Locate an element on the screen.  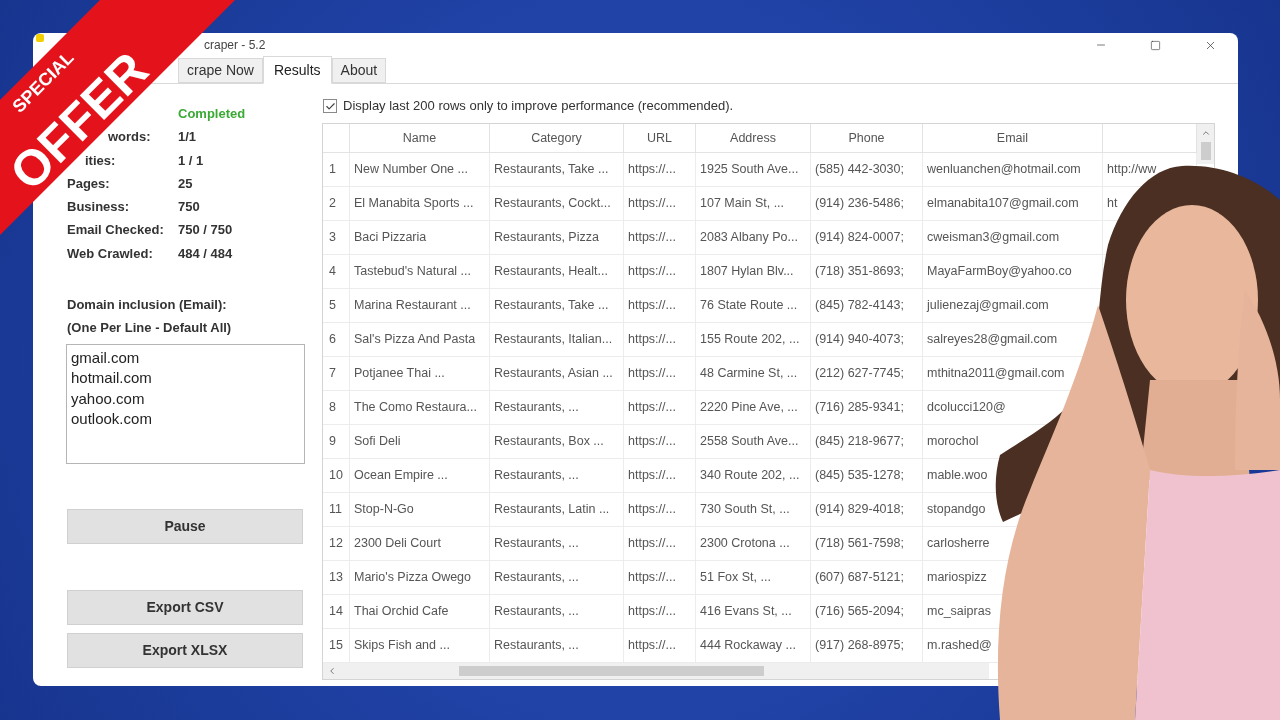
maximize-icon is located at coordinates (1155, 45).